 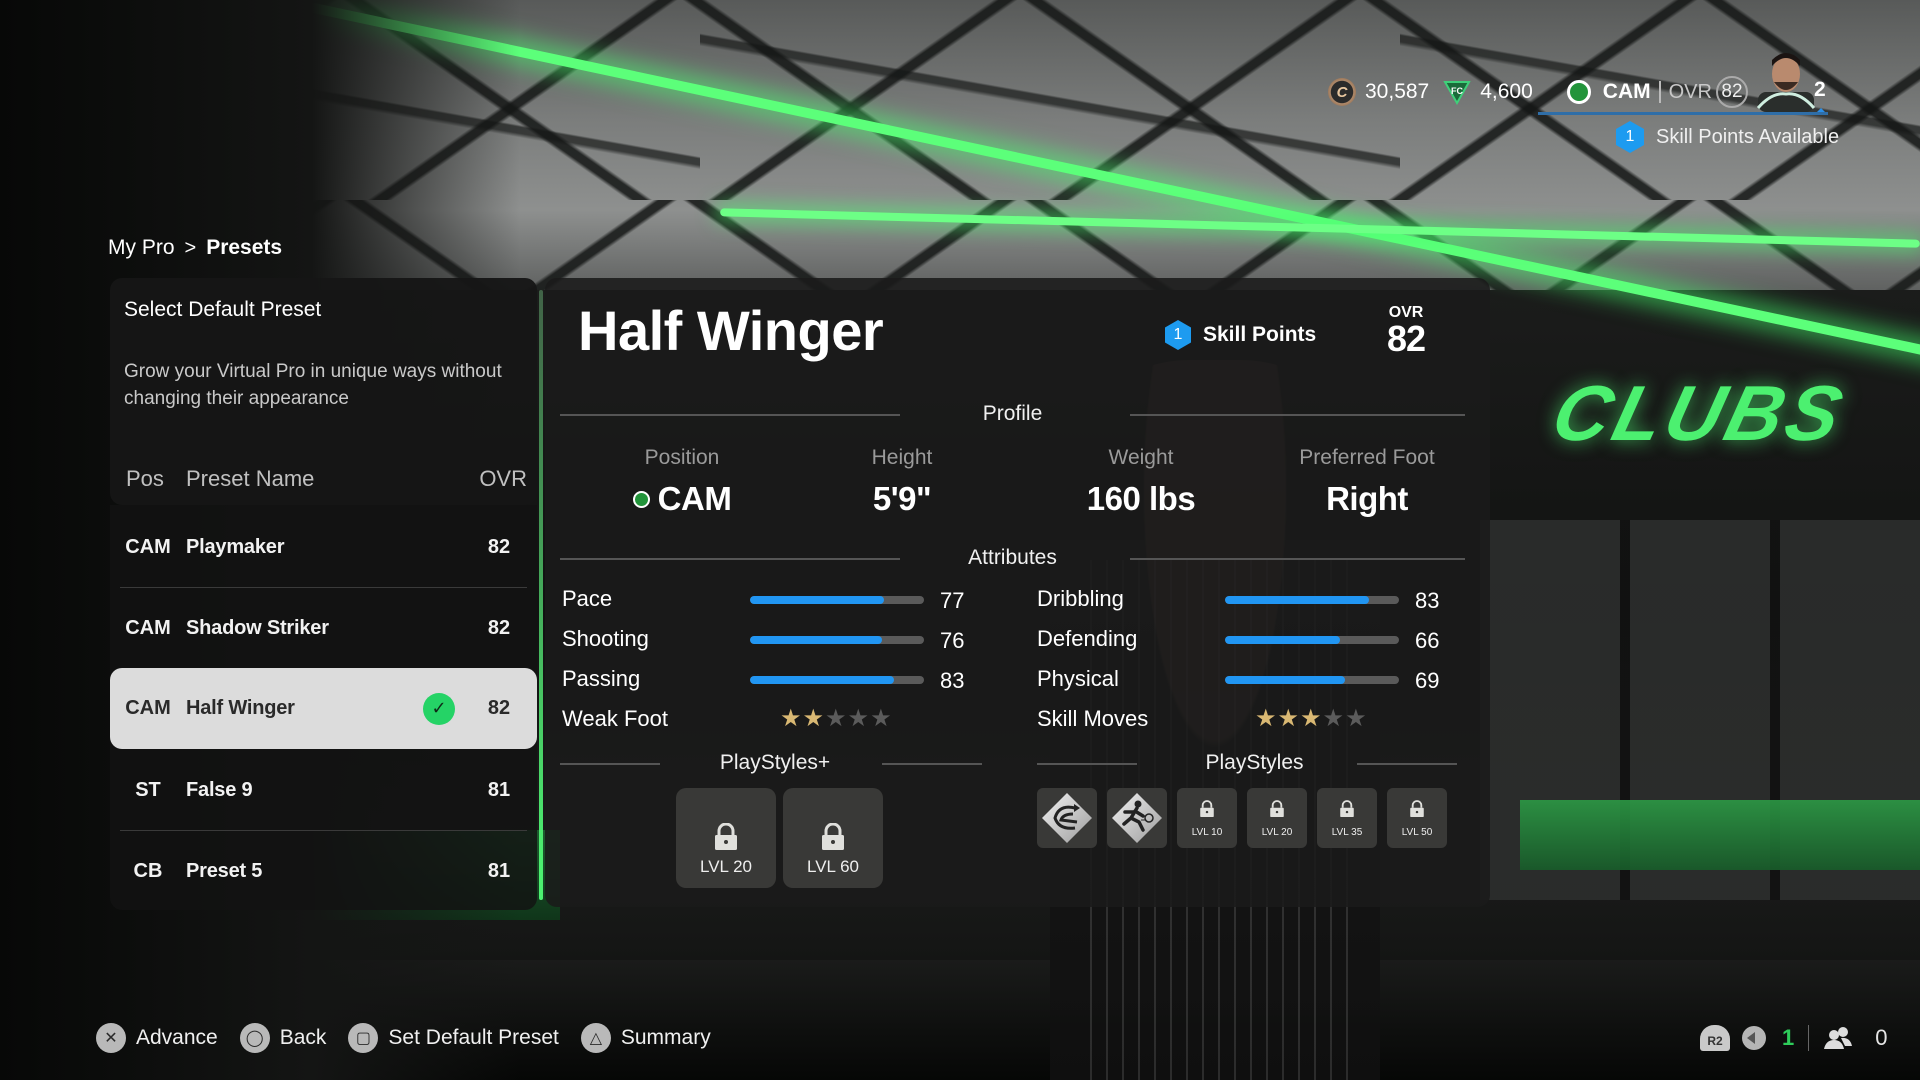 What do you see at coordinates (1012, 338) in the screenshot?
I see `profile-header-spacer` at bounding box center [1012, 338].